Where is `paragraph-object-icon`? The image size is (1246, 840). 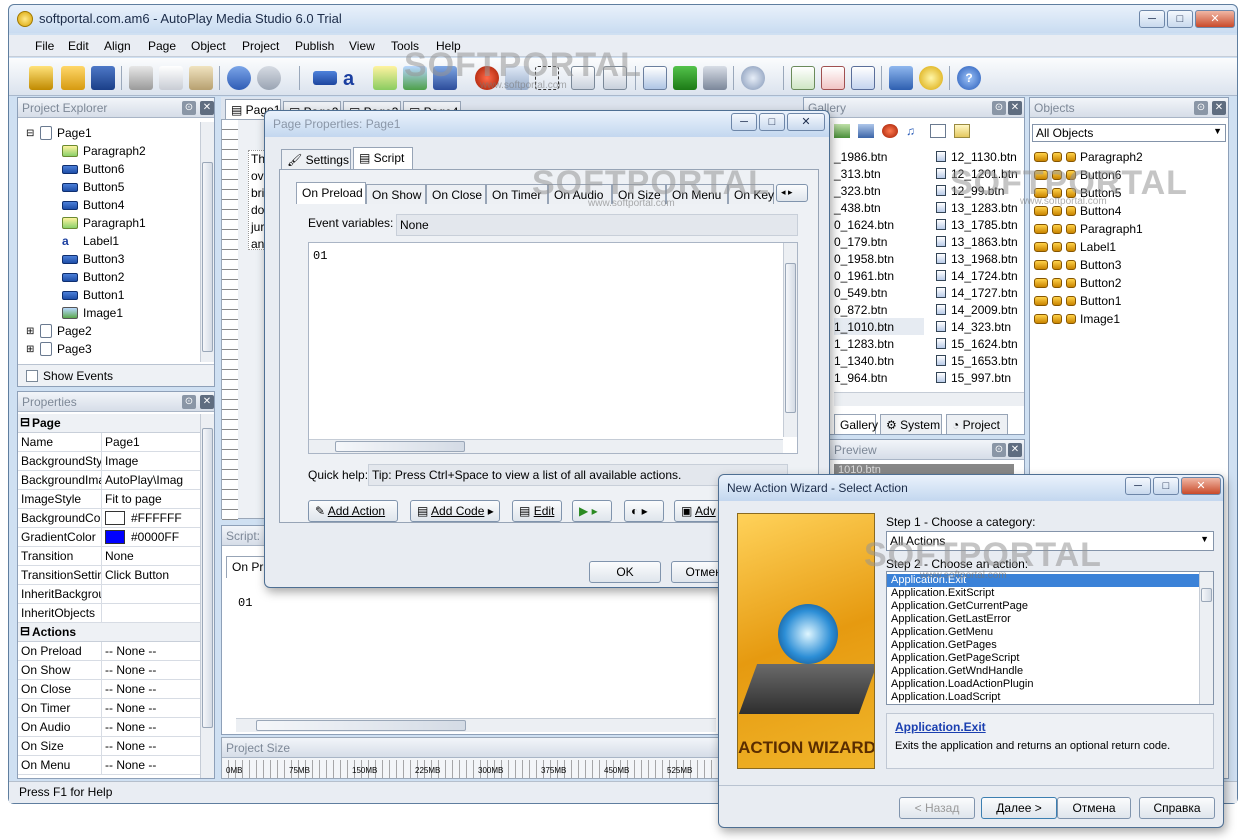 paragraph-object-icon is located at coordinates (385, 78).